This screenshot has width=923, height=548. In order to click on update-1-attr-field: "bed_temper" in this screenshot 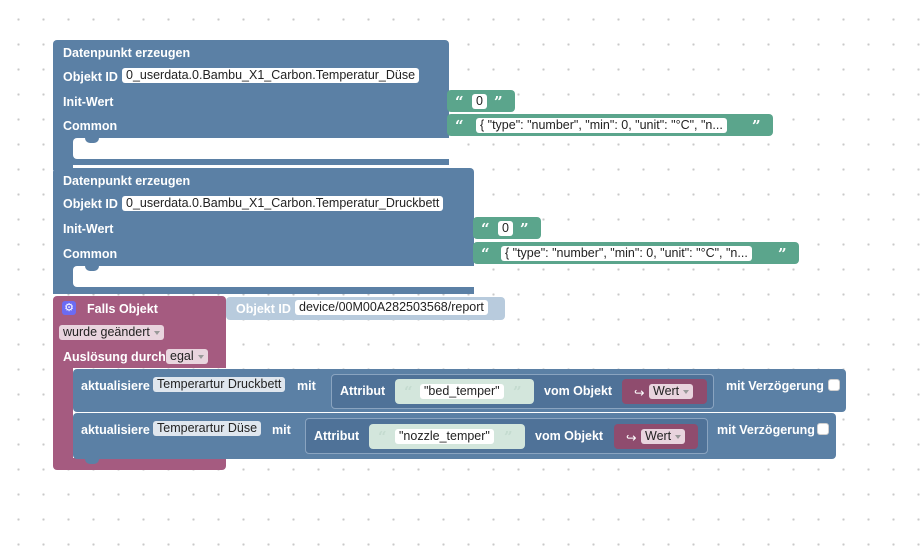, I will do `click(462, 391)`.